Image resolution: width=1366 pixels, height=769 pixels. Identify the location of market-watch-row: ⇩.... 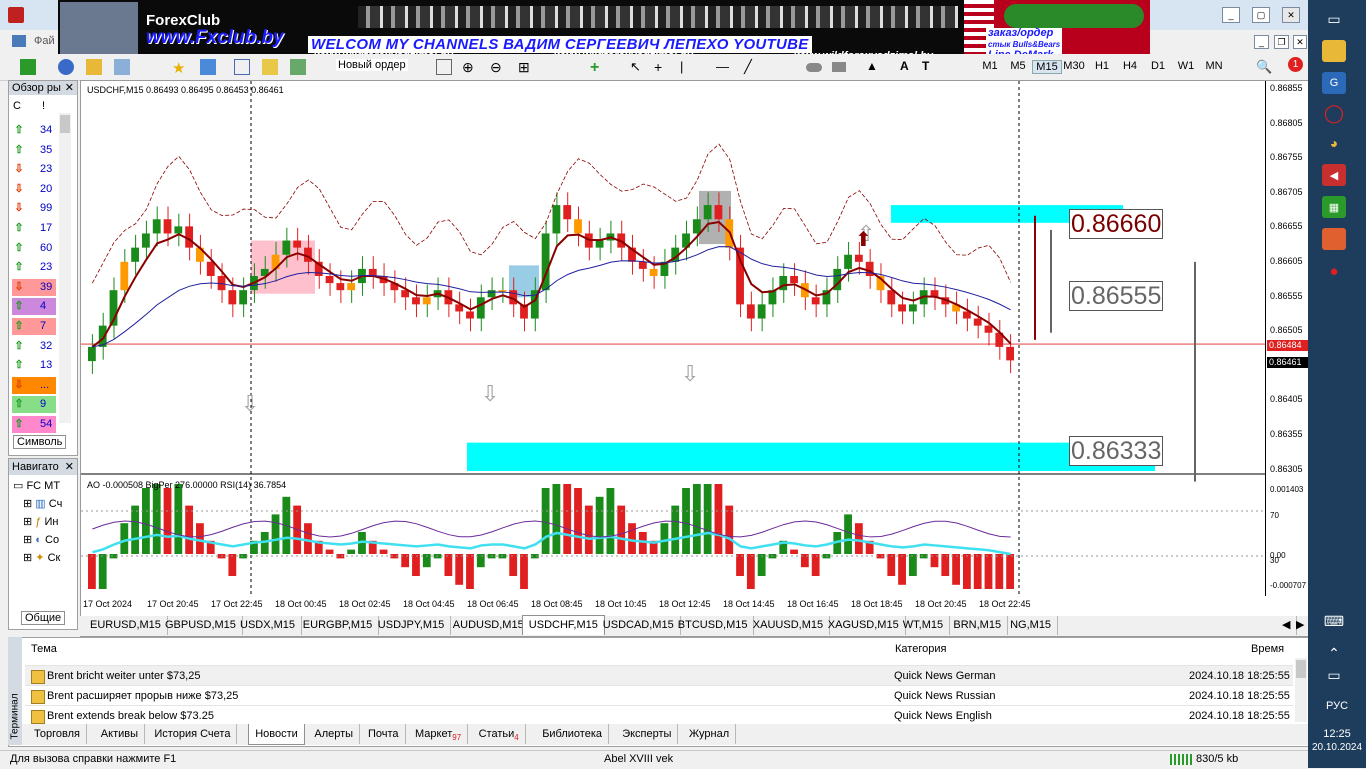
(34, 385).